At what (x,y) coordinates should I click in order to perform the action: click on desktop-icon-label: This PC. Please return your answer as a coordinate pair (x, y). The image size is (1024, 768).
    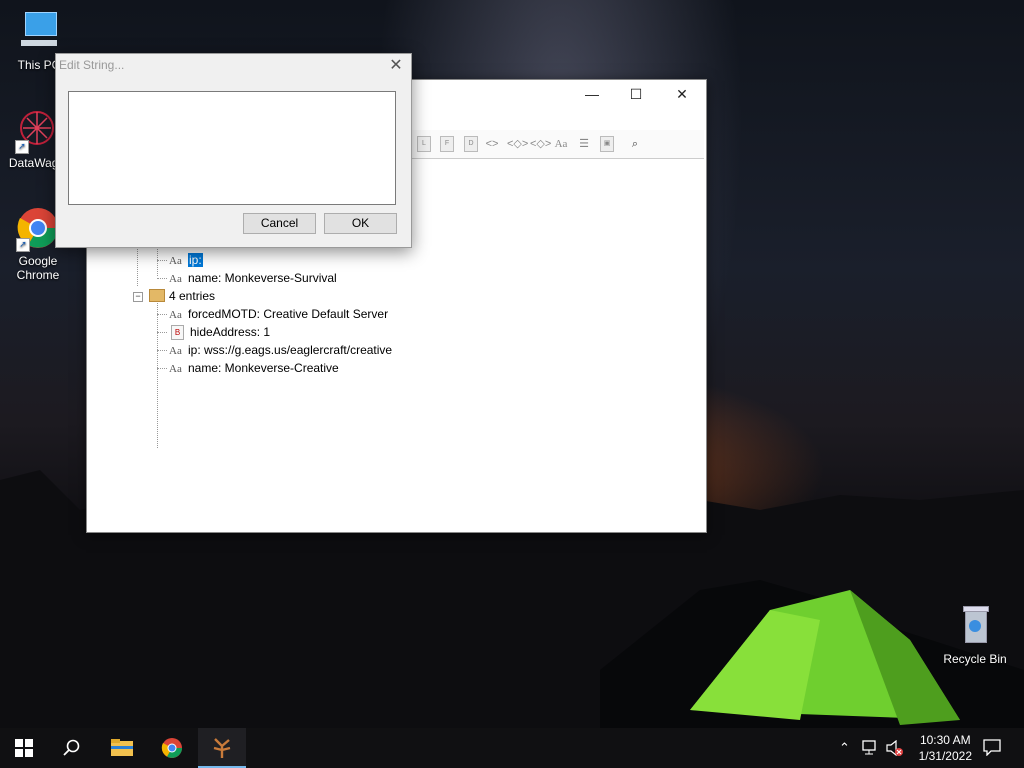
    Looking at the image, I should click on (39, 65).